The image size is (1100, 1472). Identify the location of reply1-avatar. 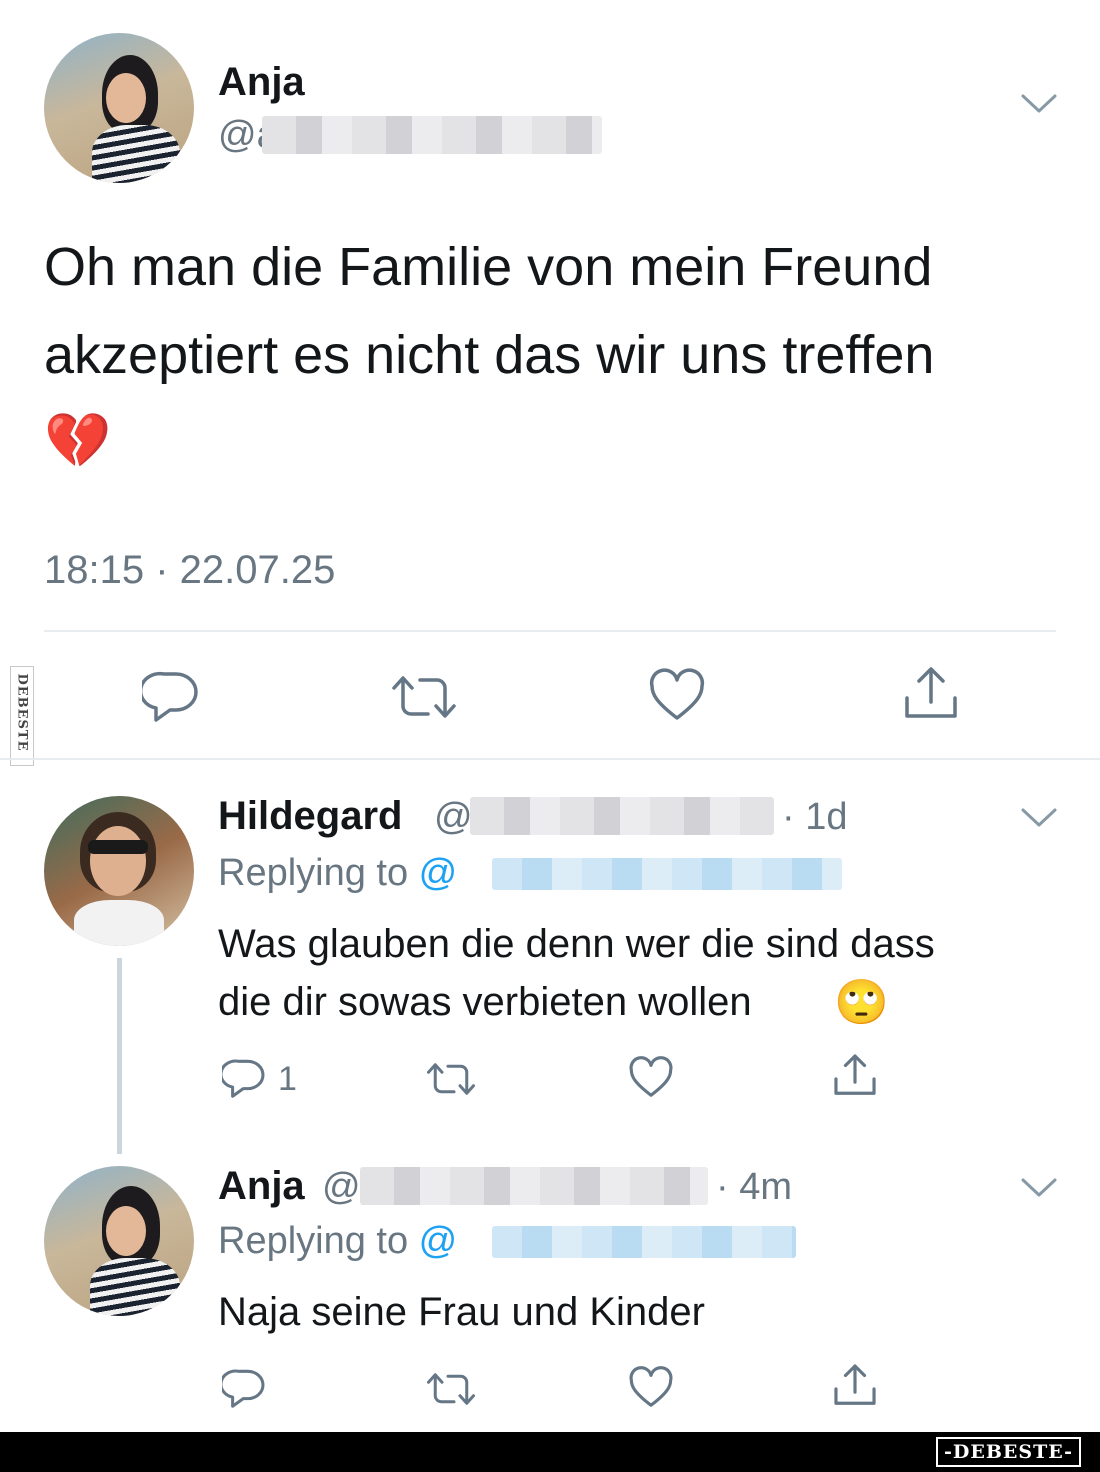
(119, 871).